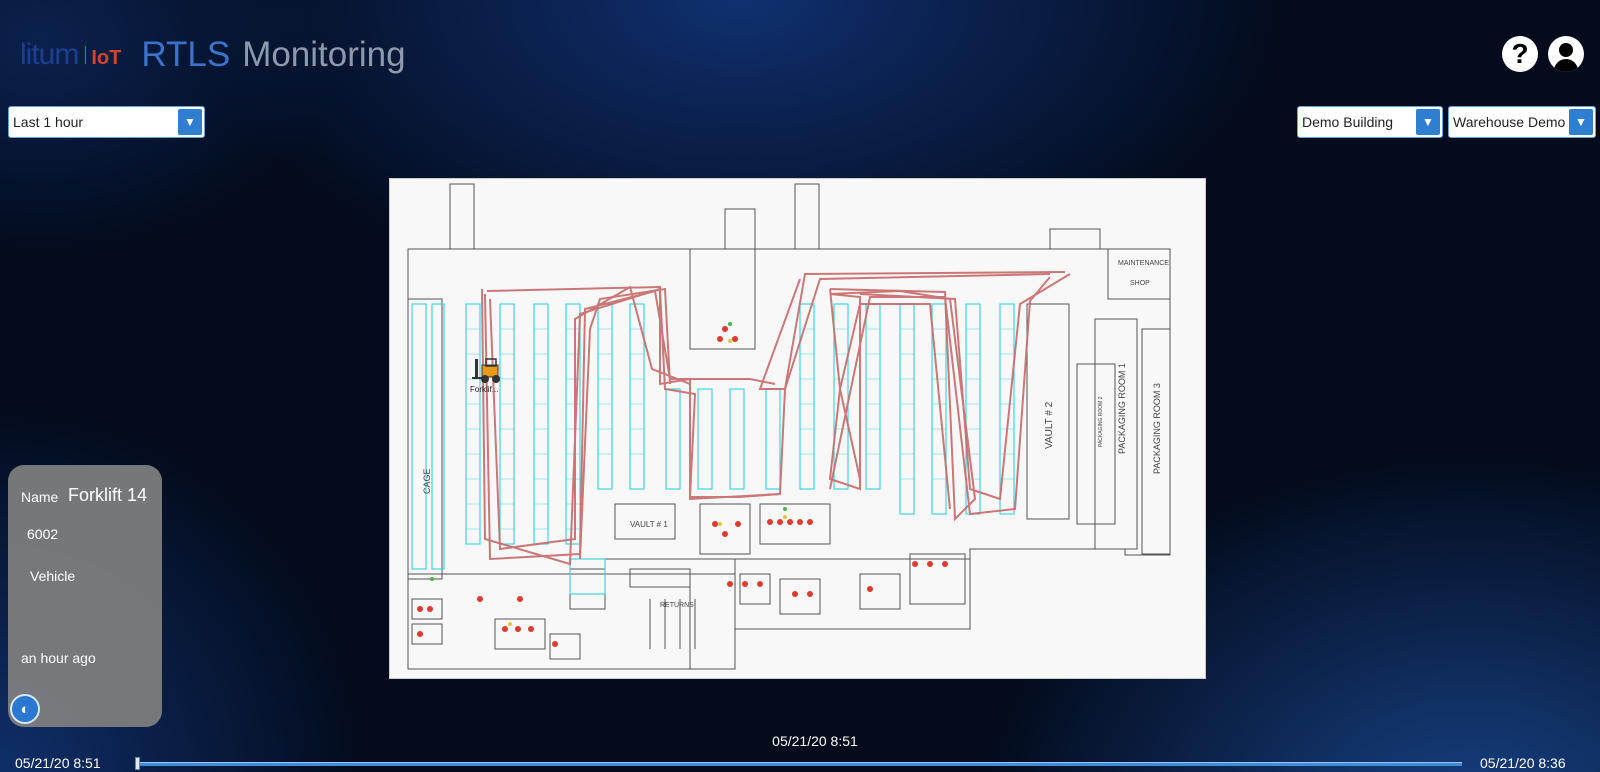  I want to click on map-label-packaging2: PACKAGING ROOM 2, so click(1101, 421).